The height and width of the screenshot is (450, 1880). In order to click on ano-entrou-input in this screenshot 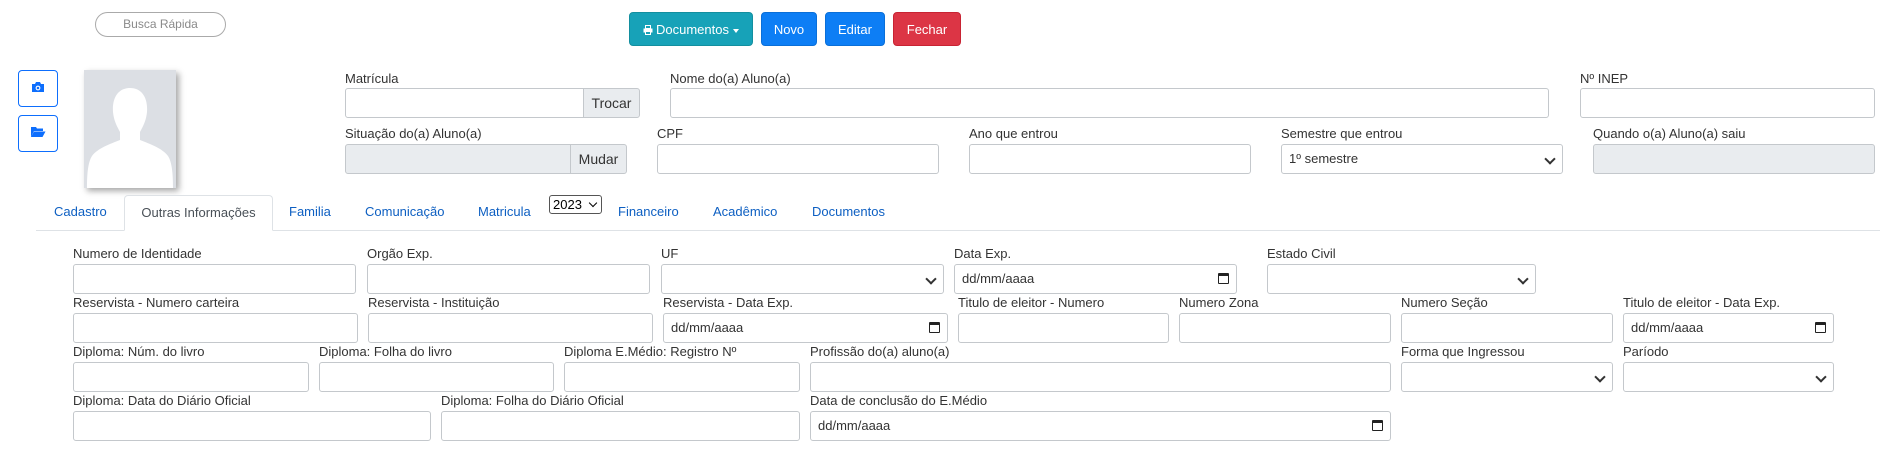, I will do `click(1110, 159)`.